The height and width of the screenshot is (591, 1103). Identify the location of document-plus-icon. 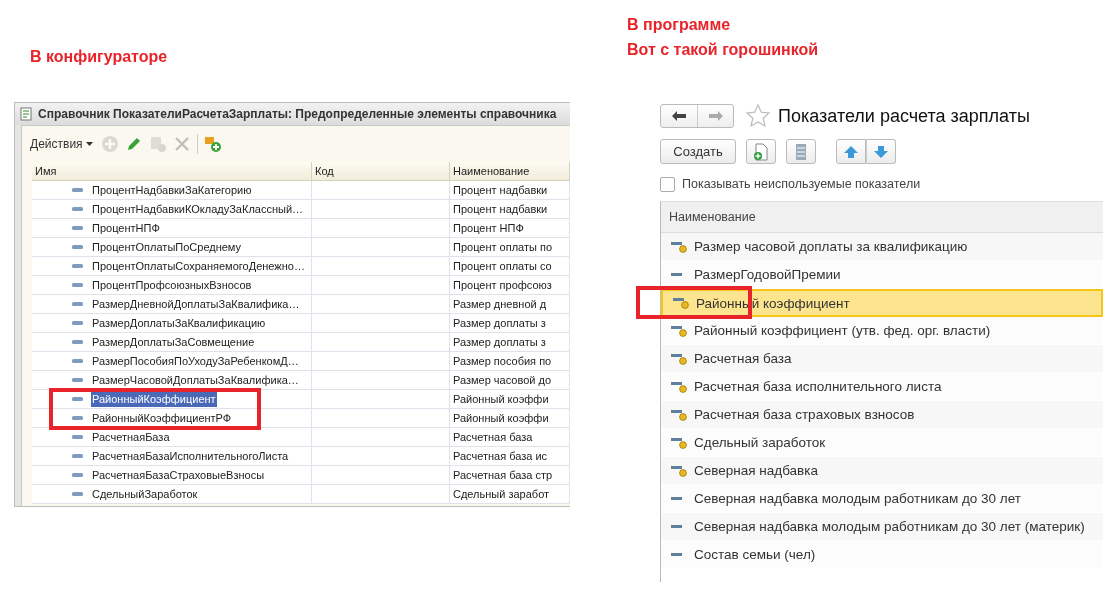
(761, 151).